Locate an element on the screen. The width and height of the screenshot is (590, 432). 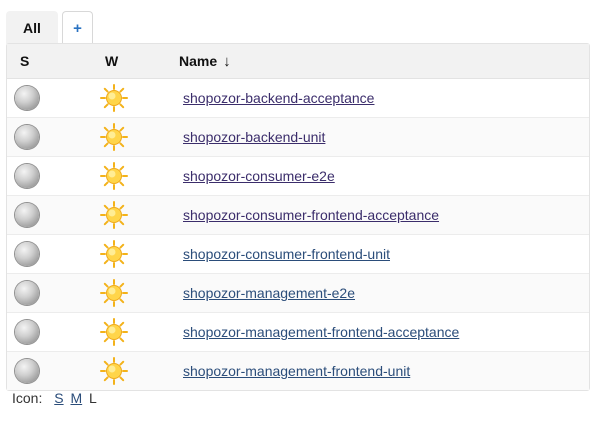
tab-add-view: + is located at coordinates (77, 27).